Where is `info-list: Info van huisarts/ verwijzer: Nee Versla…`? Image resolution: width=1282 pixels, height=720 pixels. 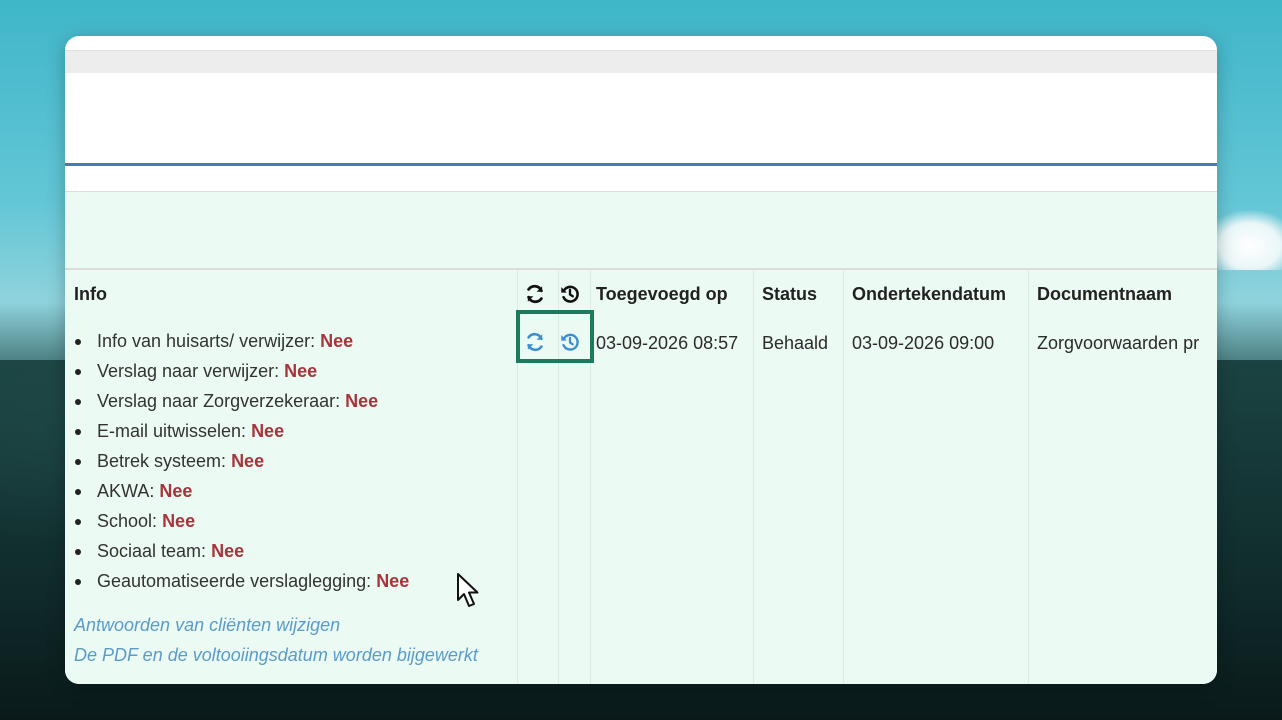
info-list: Info van huisarts/ verwijzer: Nee Versla… is located at coordinates (241, 463).